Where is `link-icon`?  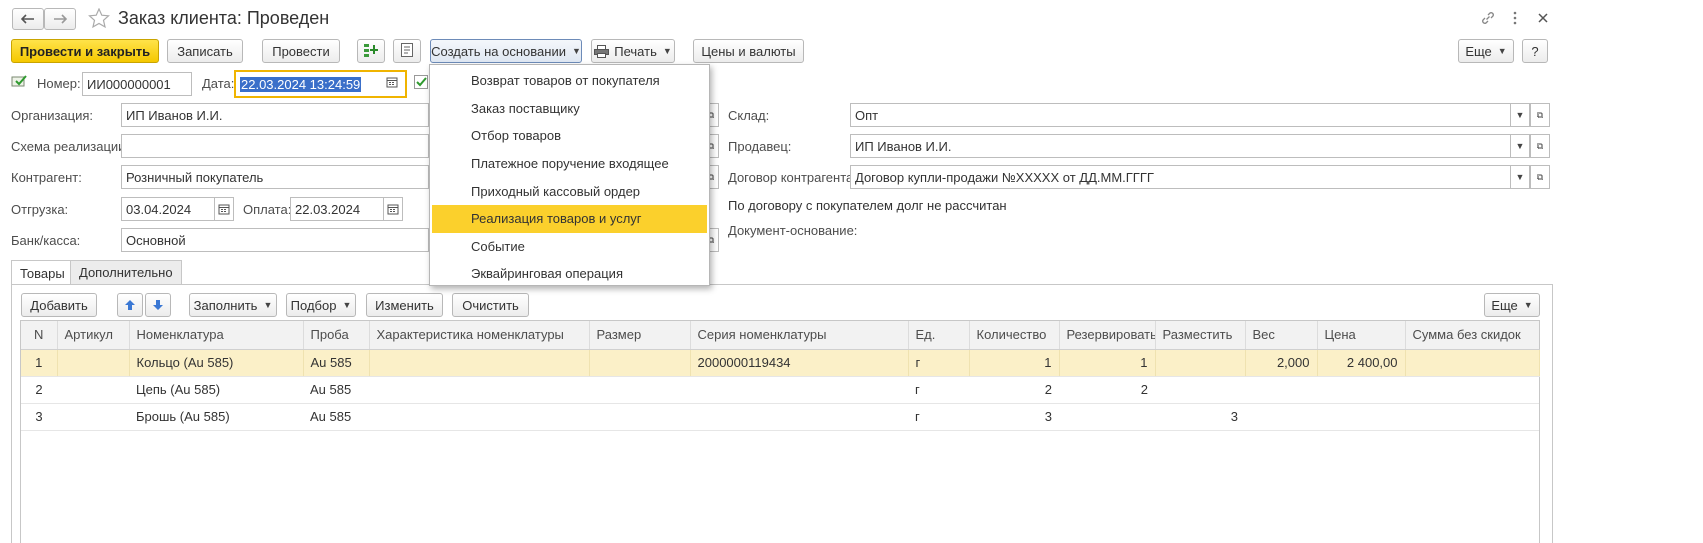
link-icon is located at coordinates (1488, 19).